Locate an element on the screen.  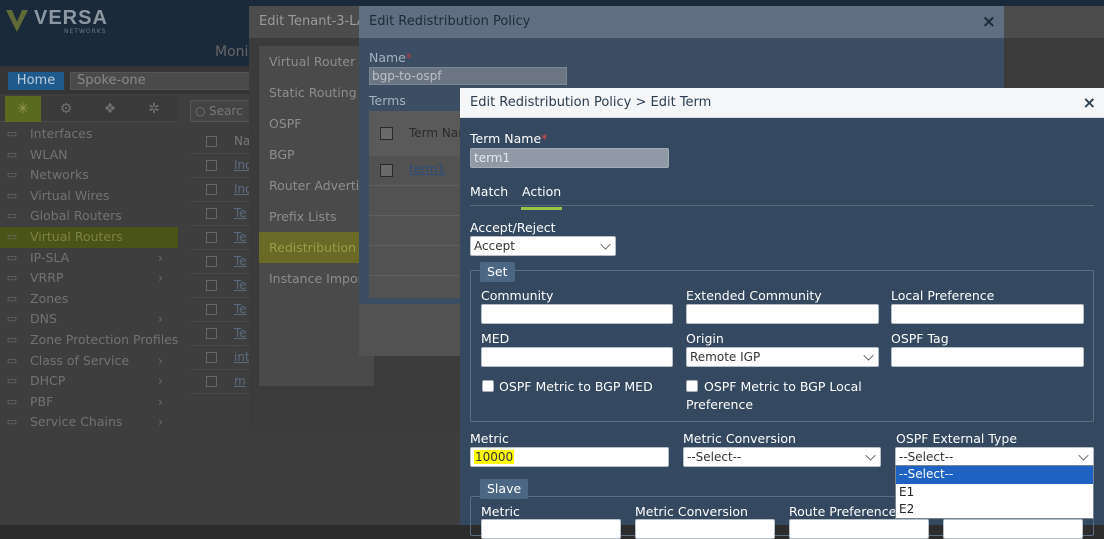
nav-item-ospf: OSPF is located at coordinates (316, 123).